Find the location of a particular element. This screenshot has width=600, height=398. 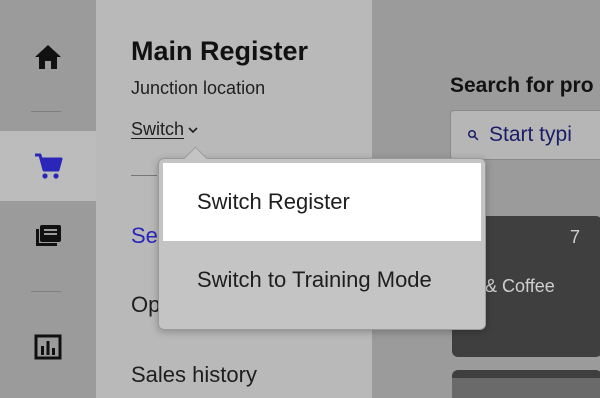

tile-count: 7 is located at coordinates (574, 237).